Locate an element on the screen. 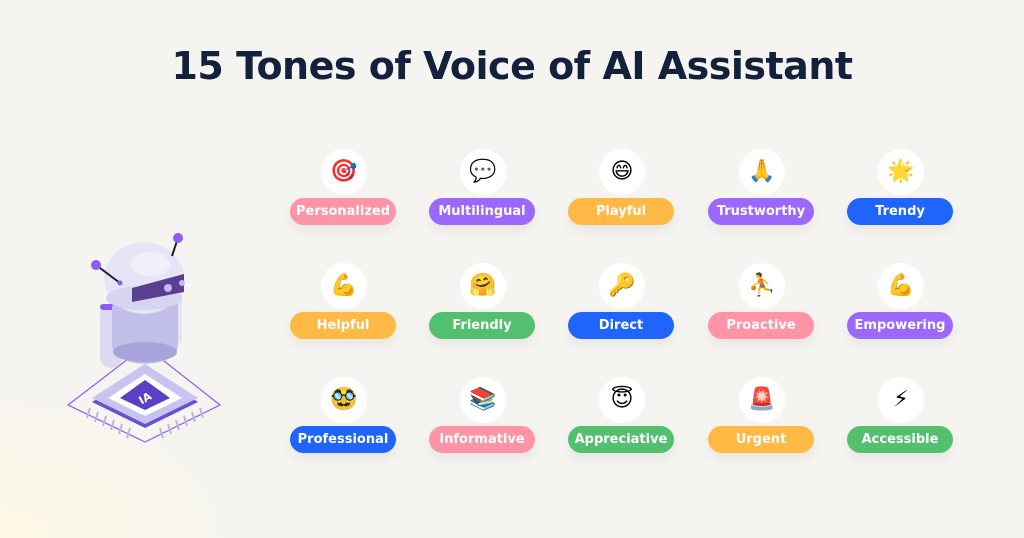  glowing-star-icon: 🌟 is located at coordinates (901, 172).